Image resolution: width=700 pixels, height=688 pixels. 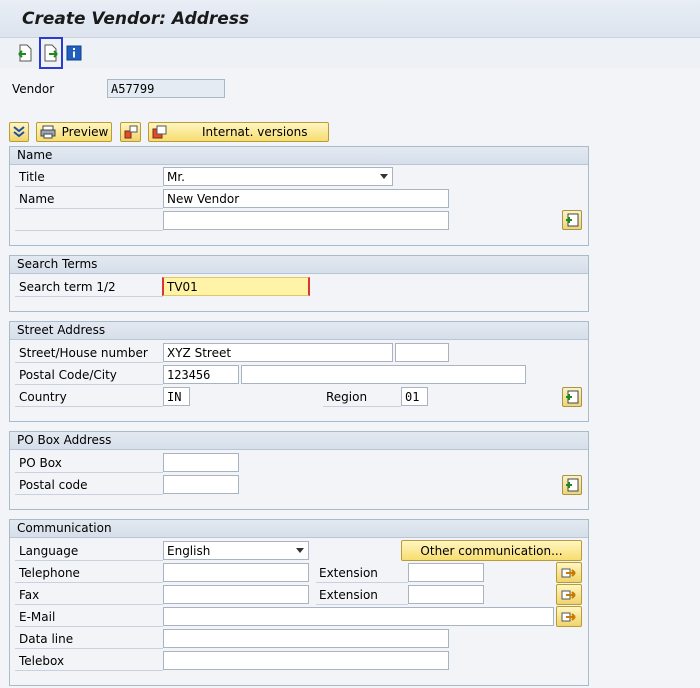 I want to click on fax-more-button, so click(x=569, y=594).